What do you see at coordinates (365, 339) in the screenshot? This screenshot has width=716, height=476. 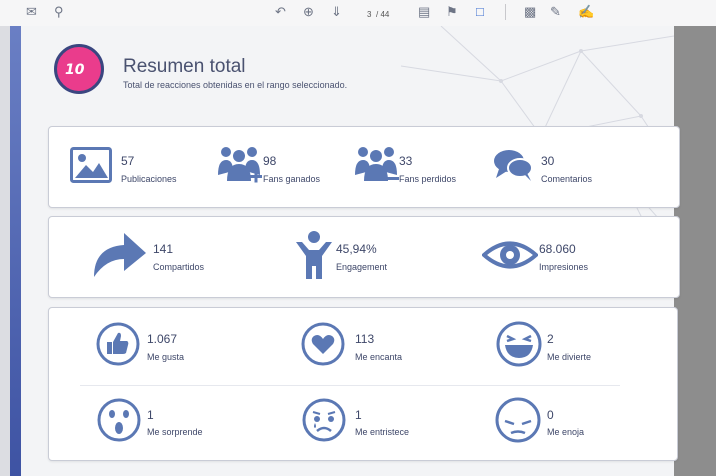 I see `reaction-value: 113` at bounding box center [365, 339].